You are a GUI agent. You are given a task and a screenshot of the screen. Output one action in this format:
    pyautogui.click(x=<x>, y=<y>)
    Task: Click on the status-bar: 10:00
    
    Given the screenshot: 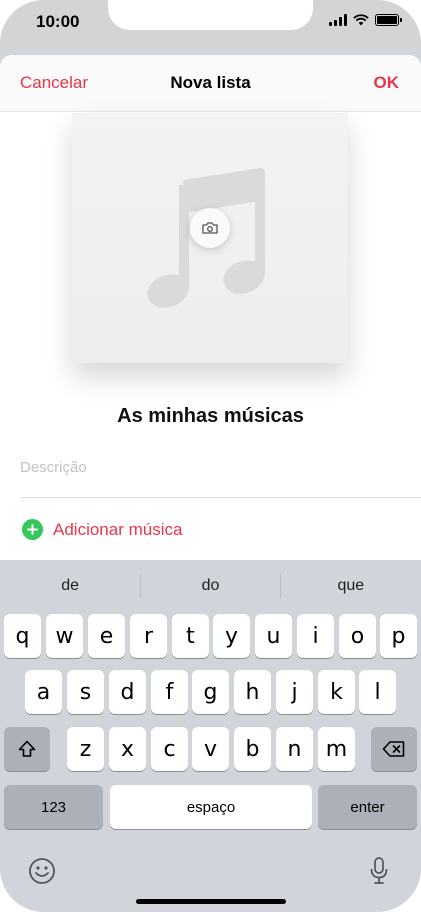 What is the action you would take?
    pyautogui.click(x=210, y=24)
    